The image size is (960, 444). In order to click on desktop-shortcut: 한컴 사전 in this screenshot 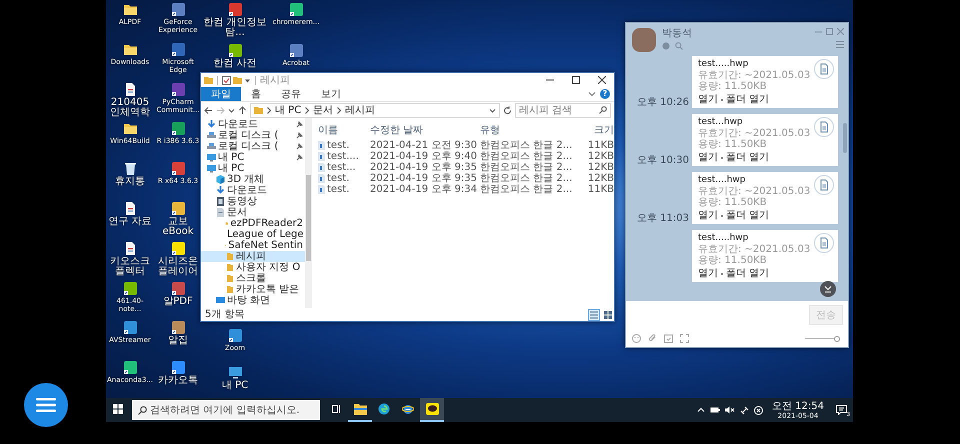, I will do `click(235, 55)`.